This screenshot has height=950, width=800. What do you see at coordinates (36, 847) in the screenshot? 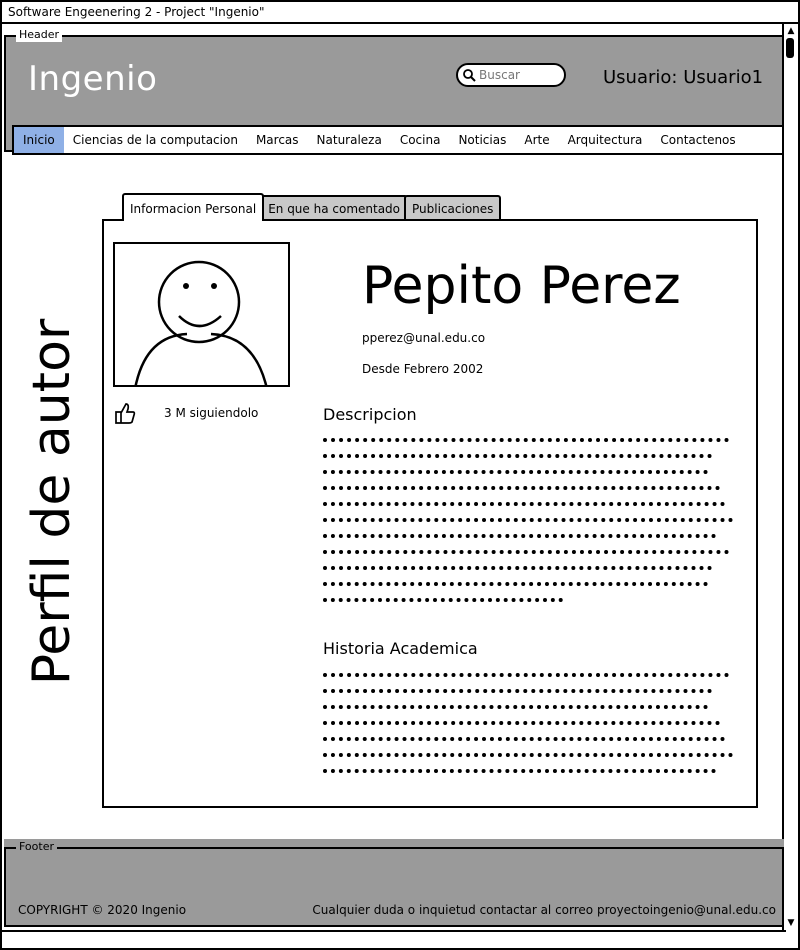
I see `footer-legend: Footer` at bounding box center [36, 847].